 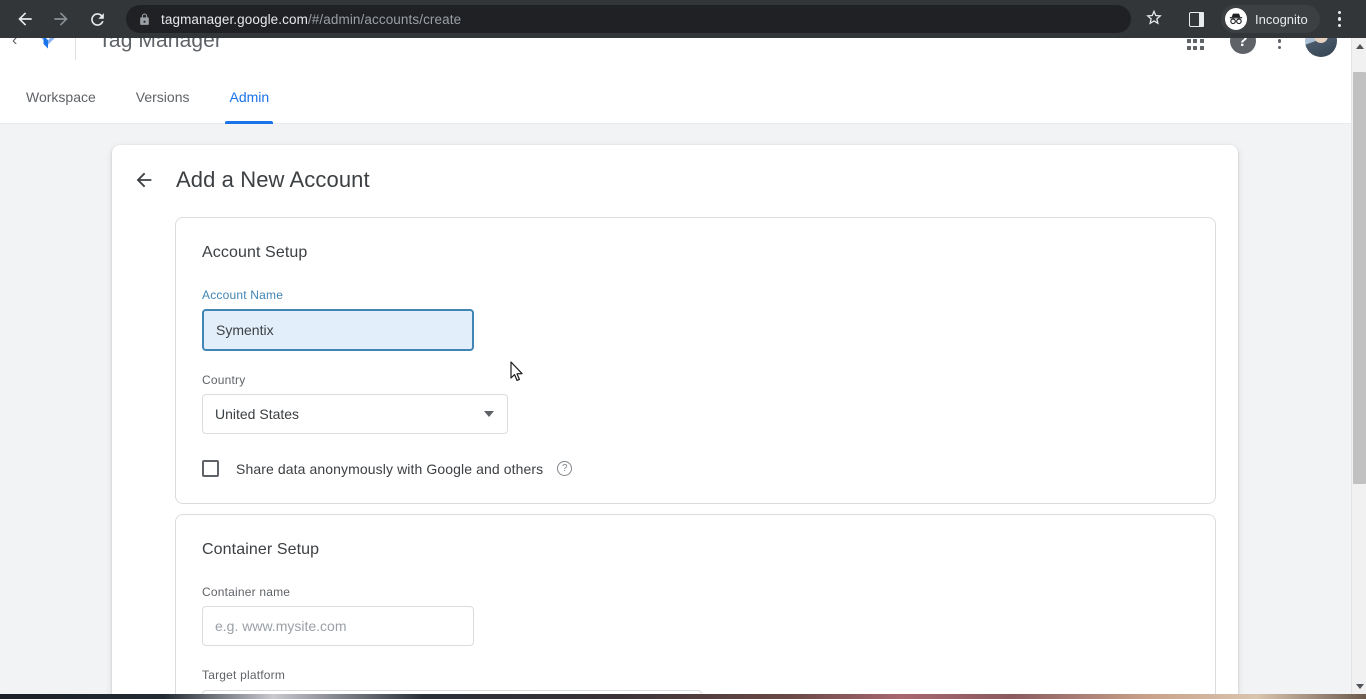 What do you see at coordinates (1359, 278) in the screenshot?
I see `scroll-thumb` at bounding box center [1359, 278].